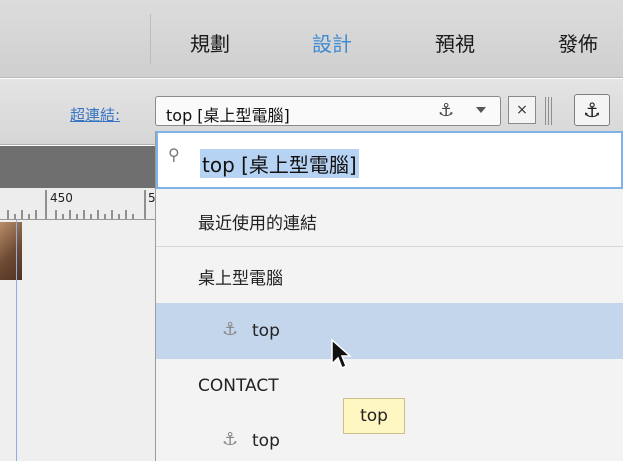  I want to click on ruler-ticks, so click(76, 204).